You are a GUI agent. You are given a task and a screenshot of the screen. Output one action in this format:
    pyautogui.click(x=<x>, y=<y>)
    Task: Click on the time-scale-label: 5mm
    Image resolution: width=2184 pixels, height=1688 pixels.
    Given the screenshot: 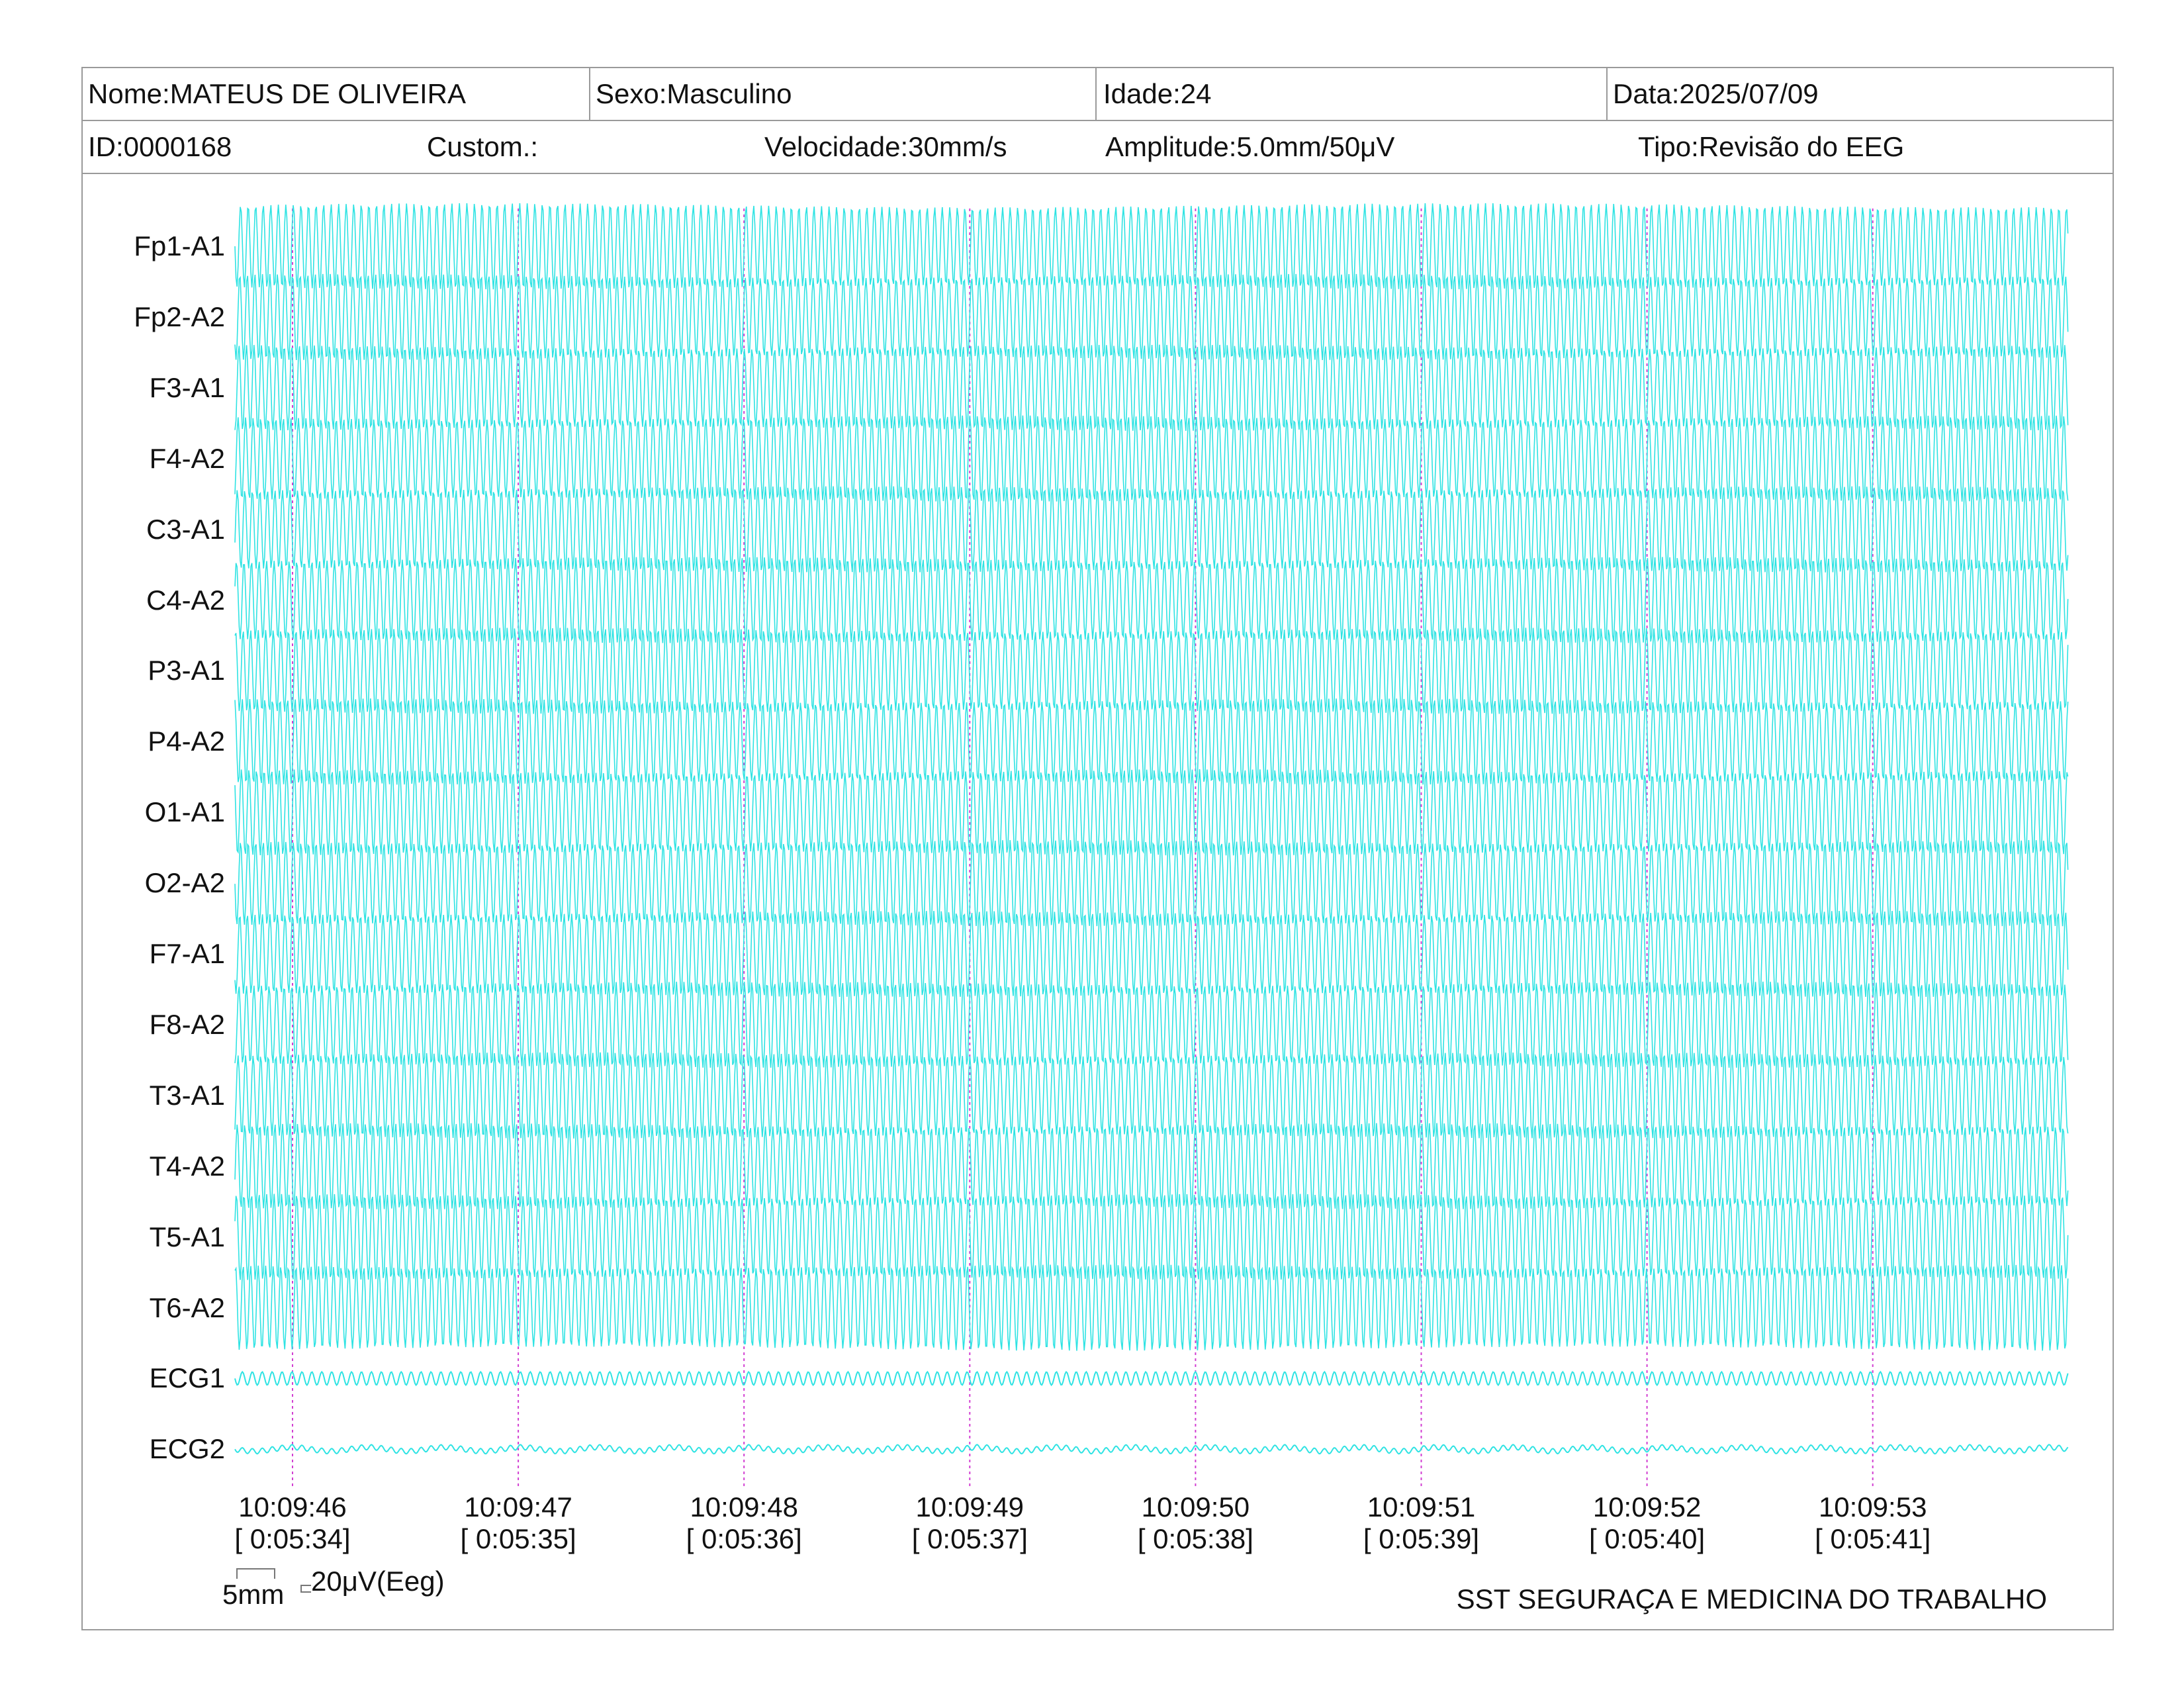 What is the action you would take?
    pyautogui.click(x=253, y=1594)
    